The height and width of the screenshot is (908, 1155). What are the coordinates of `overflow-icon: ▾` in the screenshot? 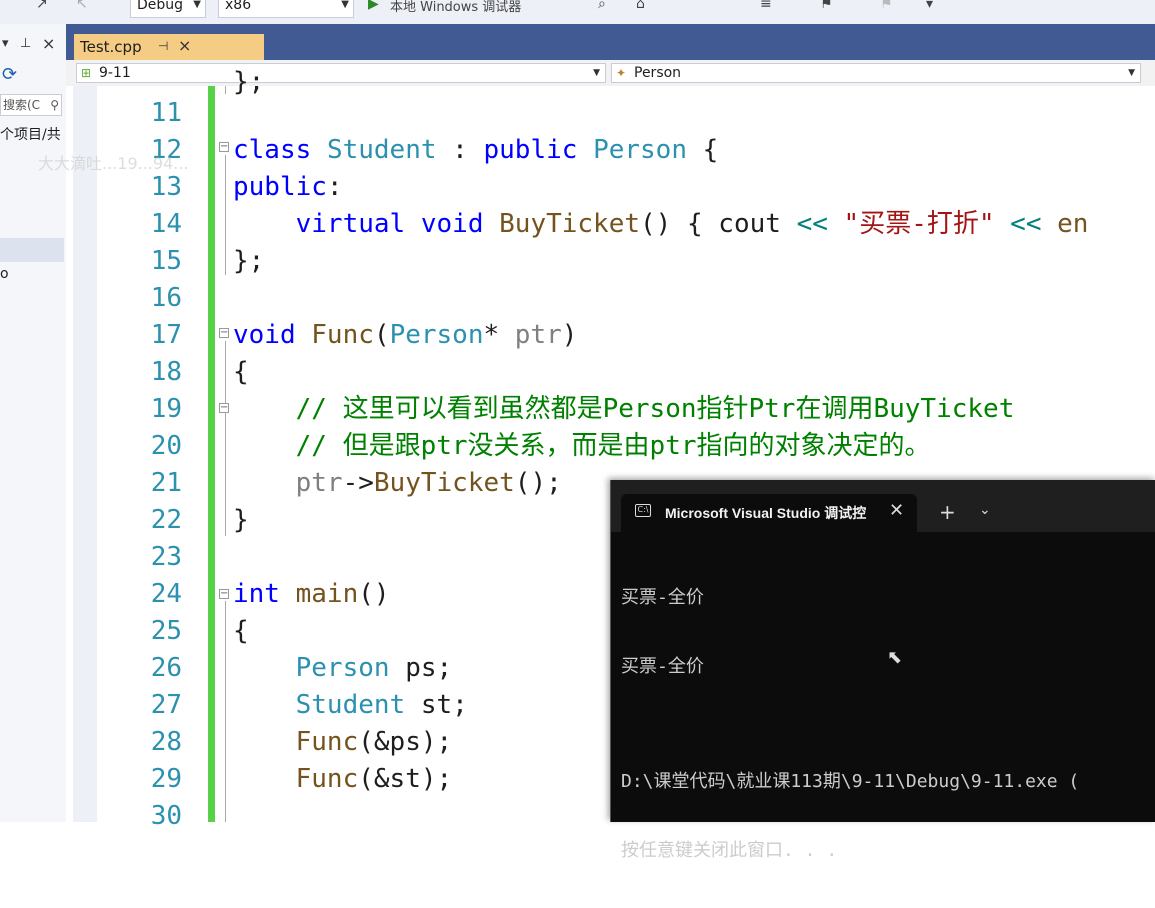 It's located at (929, 6).